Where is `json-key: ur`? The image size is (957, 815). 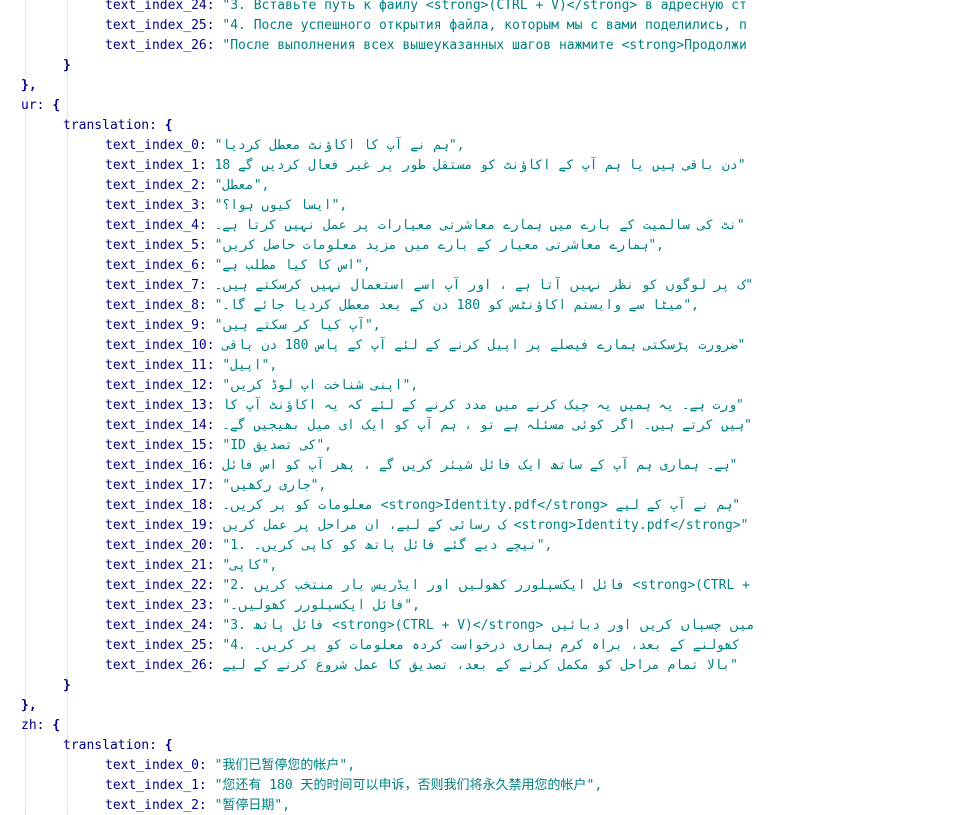 json-key: ur is located at coordinates (29, 105).